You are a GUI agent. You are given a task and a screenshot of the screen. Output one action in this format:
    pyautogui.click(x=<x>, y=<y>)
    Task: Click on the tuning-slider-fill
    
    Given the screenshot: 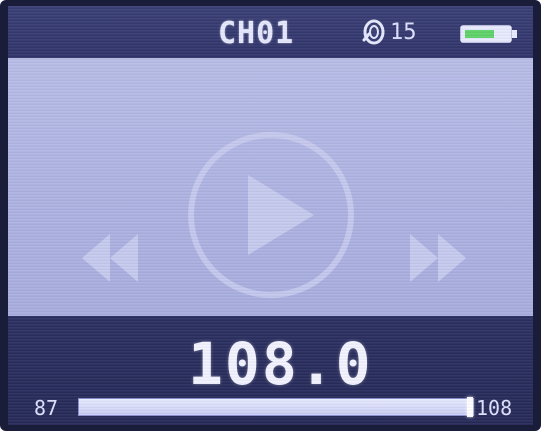 What is the action you would take?
    pyautogui.click(x=276, y=407)
    